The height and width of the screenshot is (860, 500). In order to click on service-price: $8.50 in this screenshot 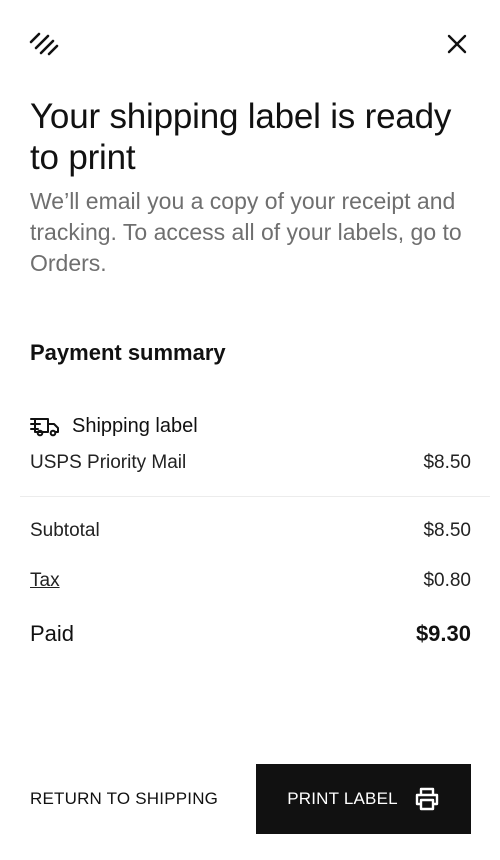, I will do `click(447, 462)`.